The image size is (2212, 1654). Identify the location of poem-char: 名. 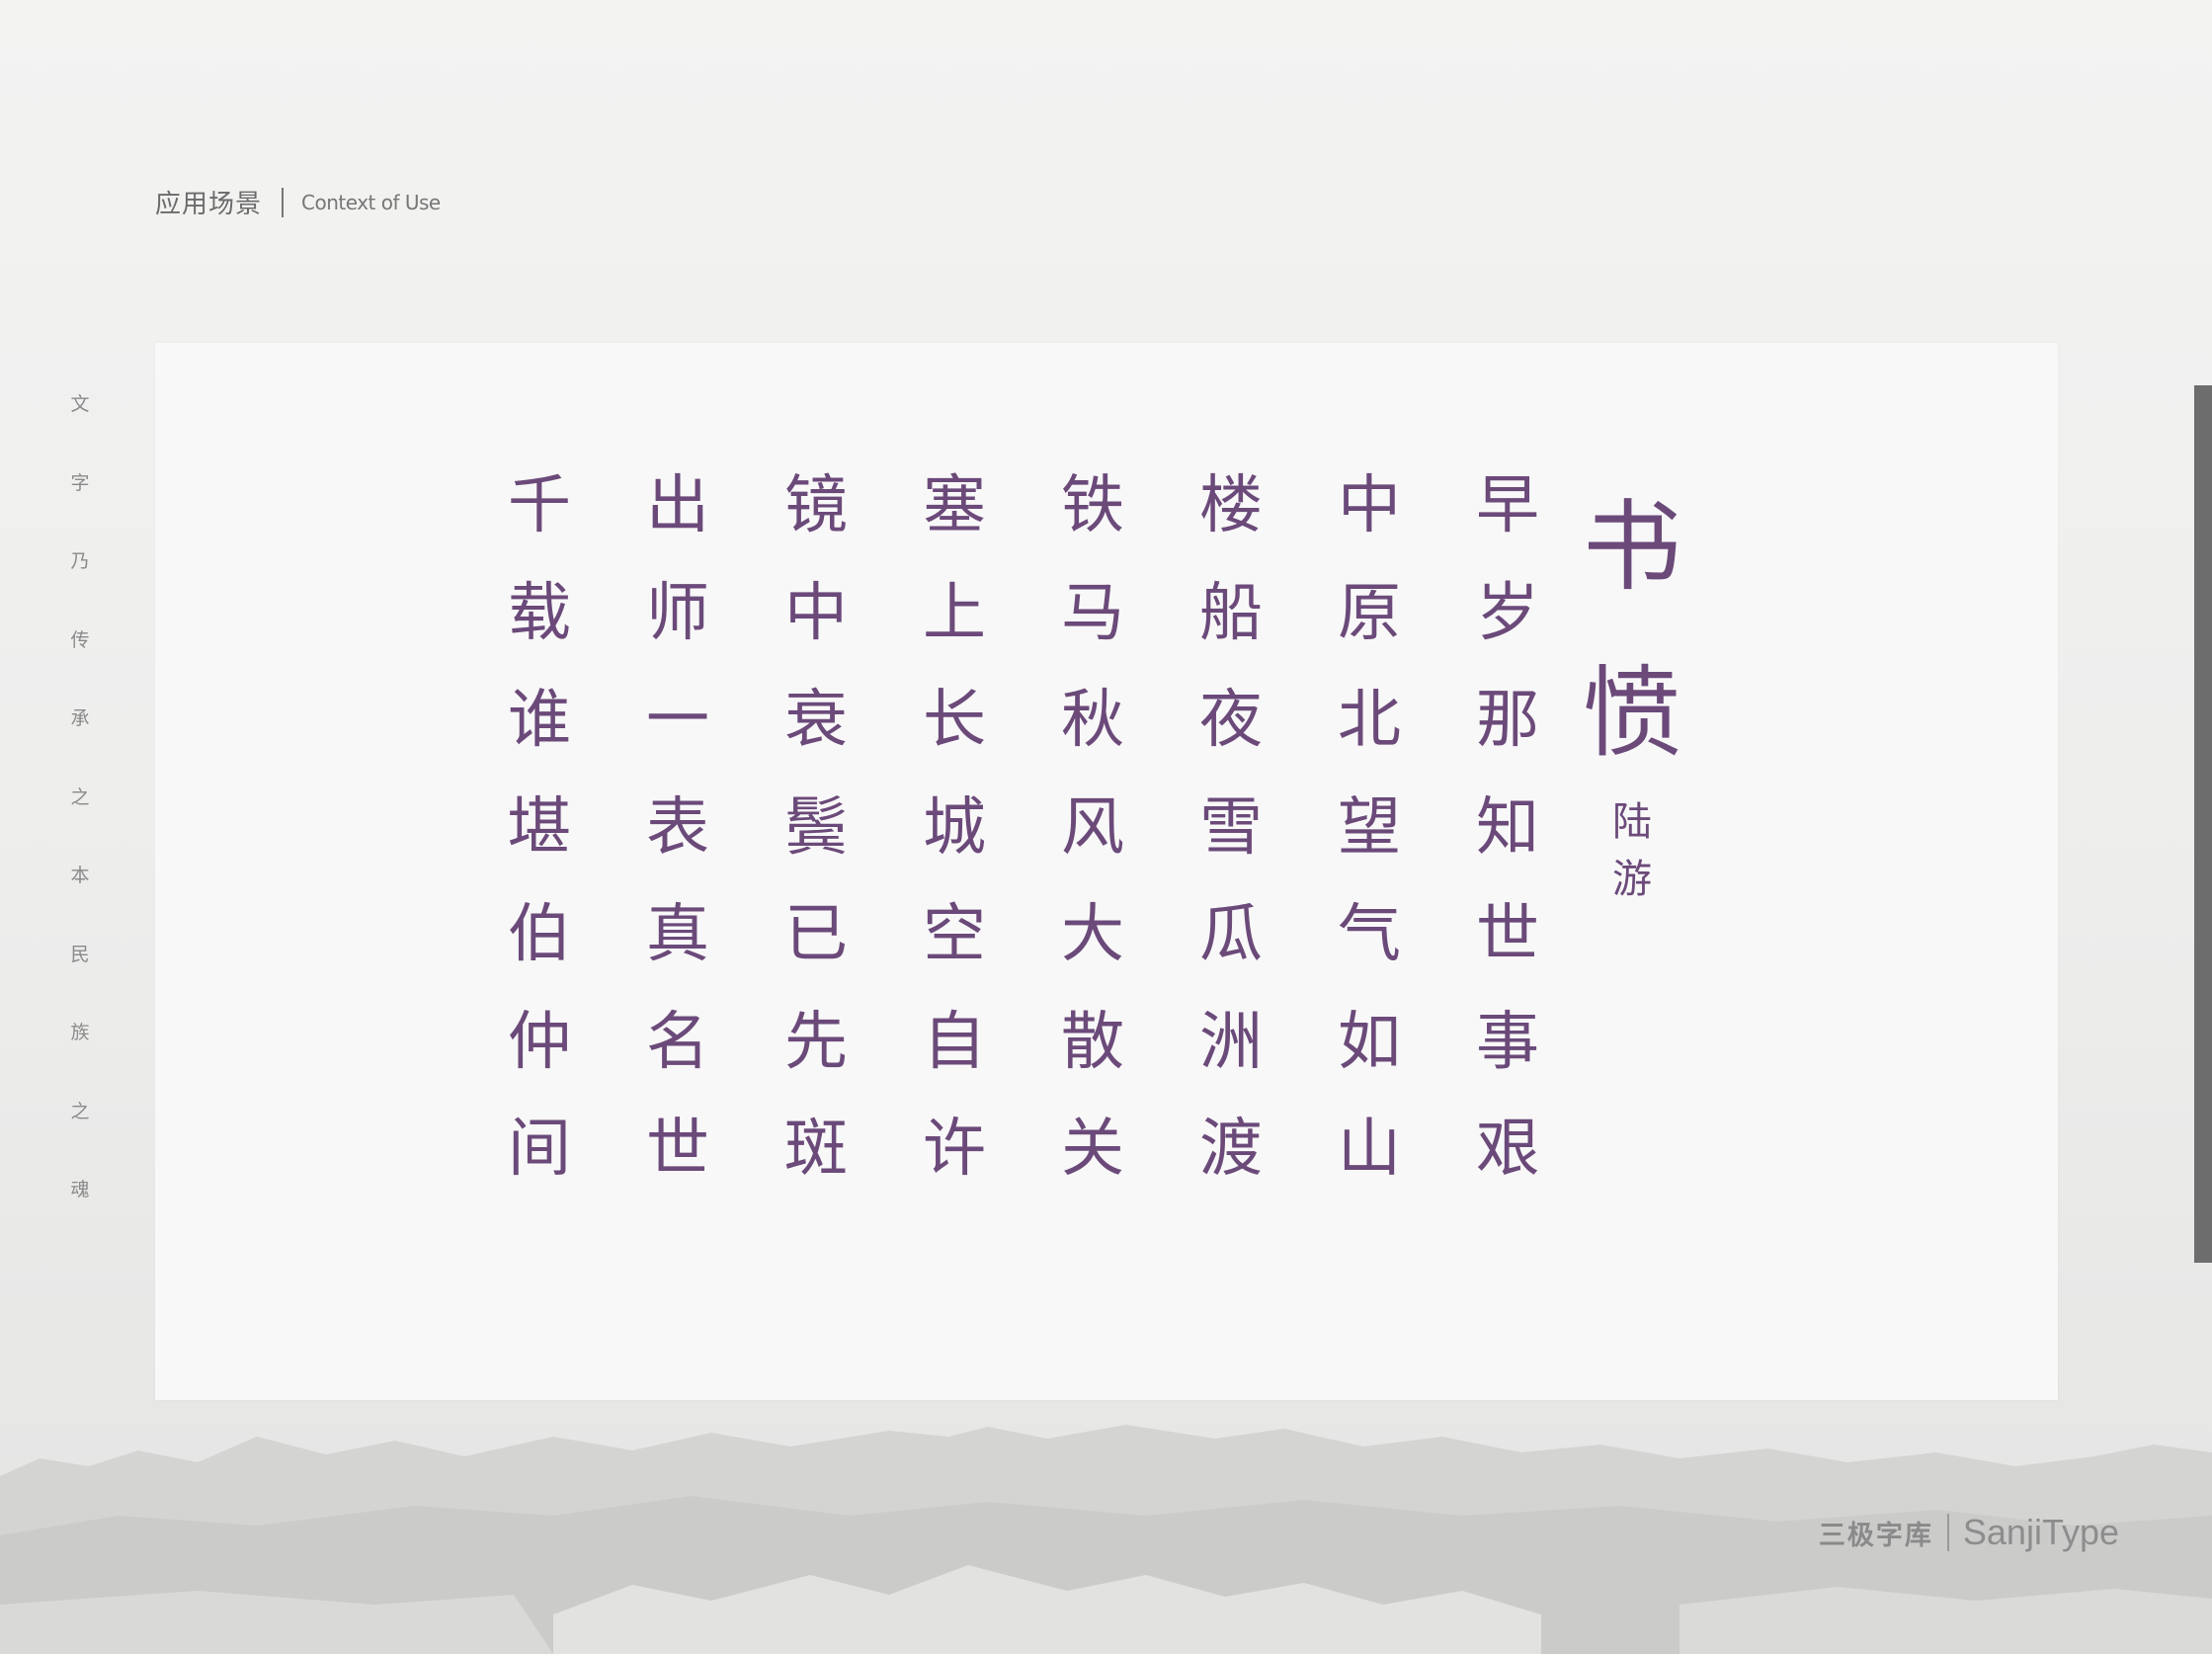
(677, 1042).